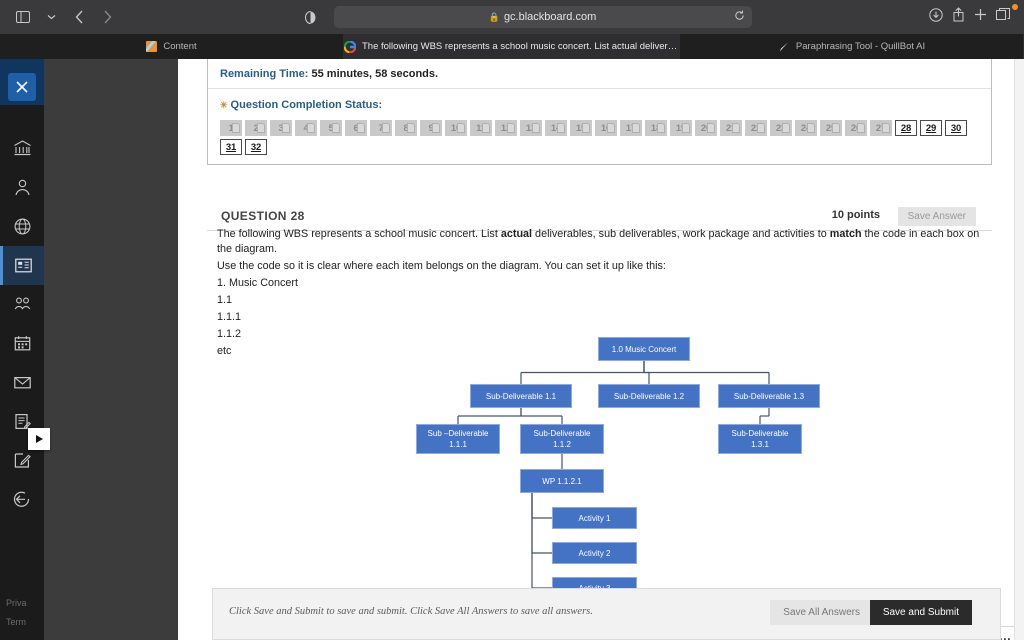 The image size is (1024, 640). I want to click on chevron-down-icon, so click(51, 17).